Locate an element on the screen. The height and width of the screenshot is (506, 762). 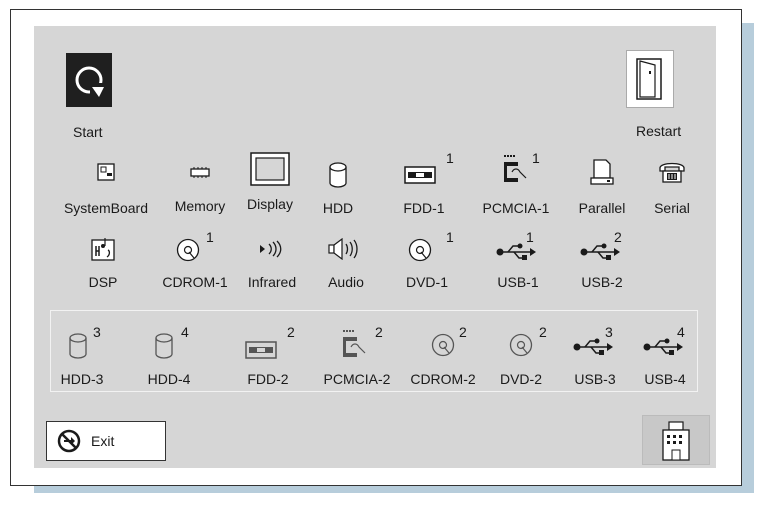
exit-button: Exit is located at coordinates (106, 441).